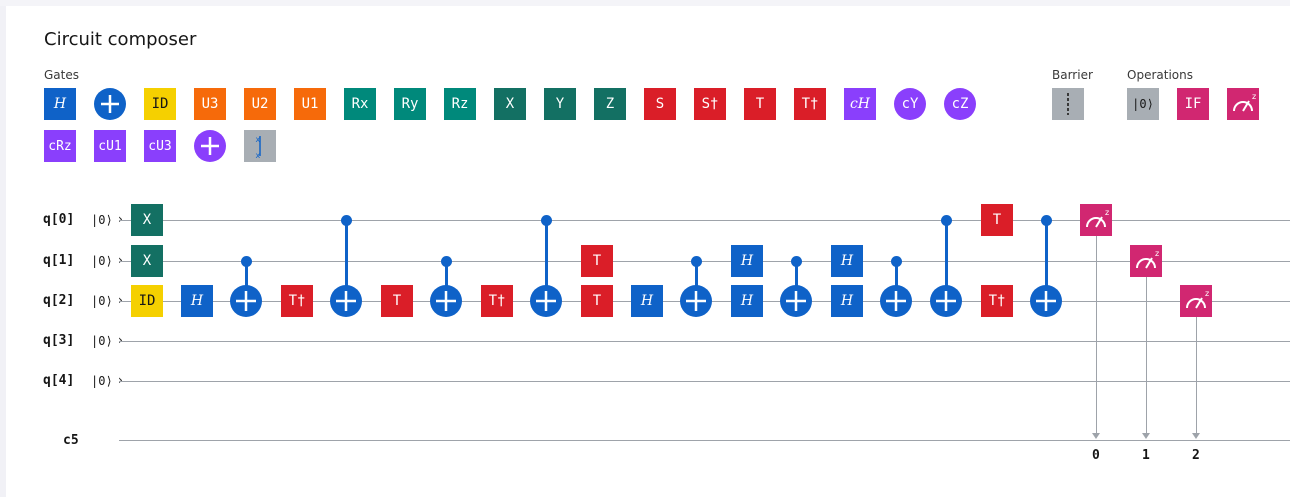  I want to click on circuit-measure-q2: z, so click(1196, 301).